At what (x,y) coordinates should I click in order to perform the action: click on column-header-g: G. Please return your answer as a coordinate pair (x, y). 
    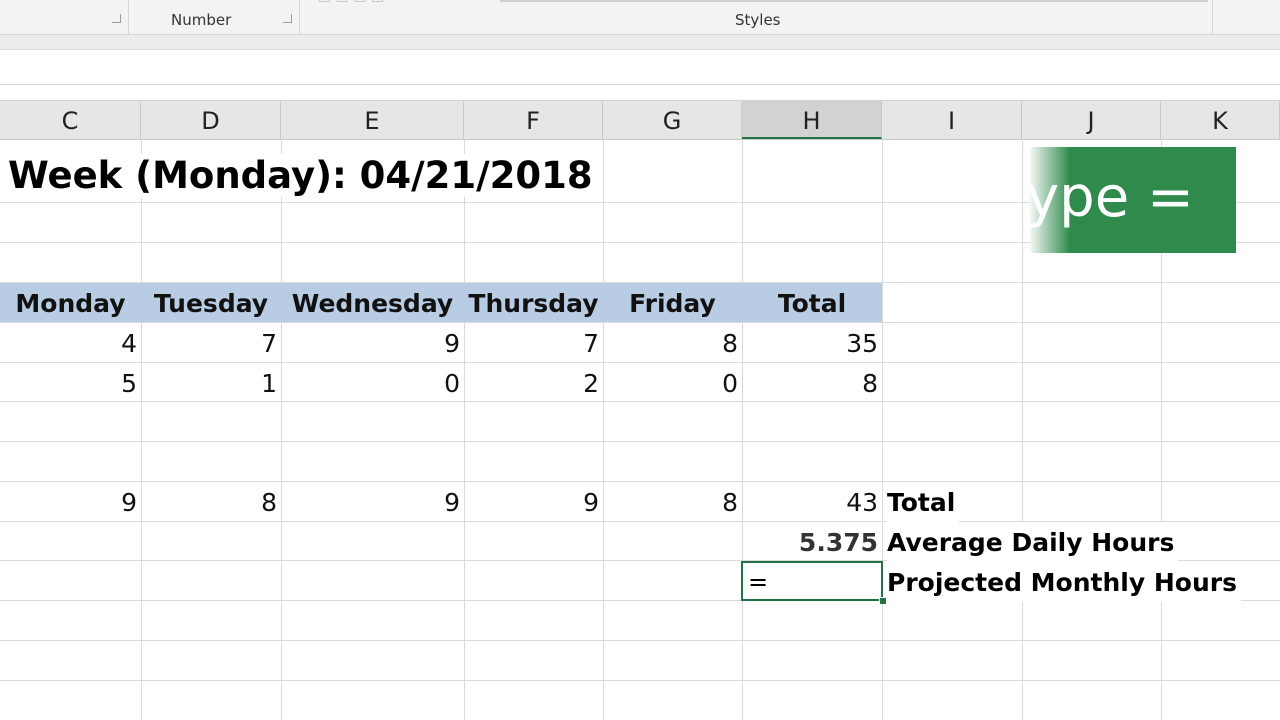
    Looking at the image, I should click on (672, 120).